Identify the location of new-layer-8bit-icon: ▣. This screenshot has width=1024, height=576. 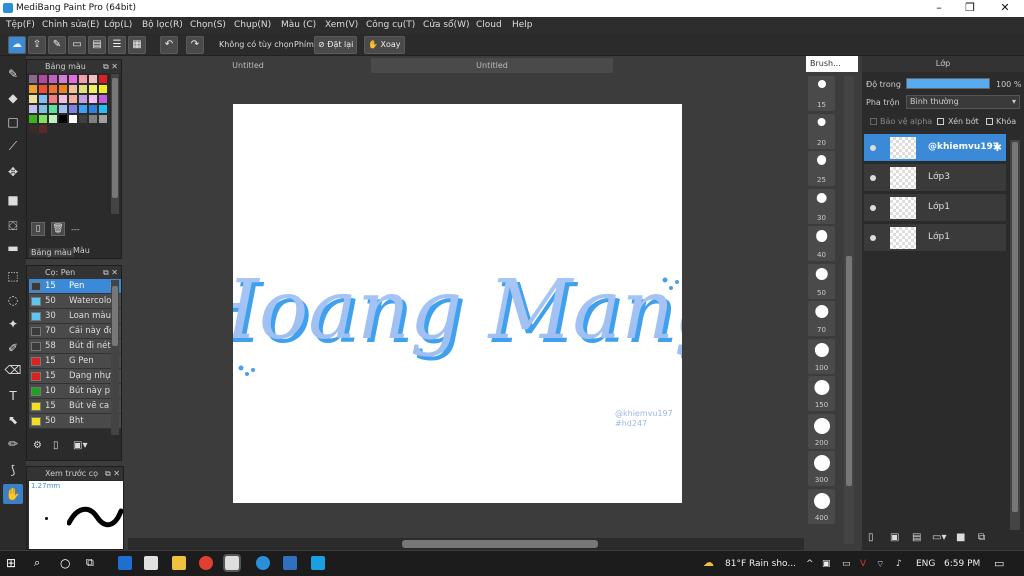
(894, 537).